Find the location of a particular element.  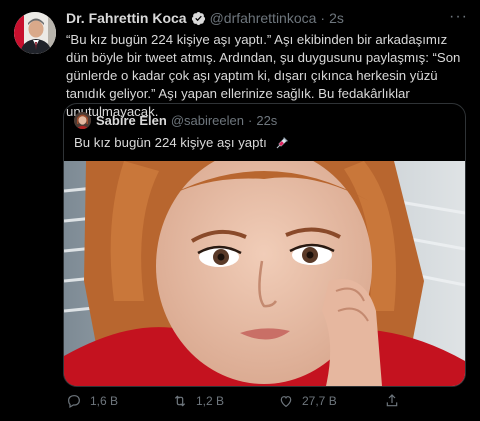

like-count: 27,7 B is located at coordinates (319, 401).